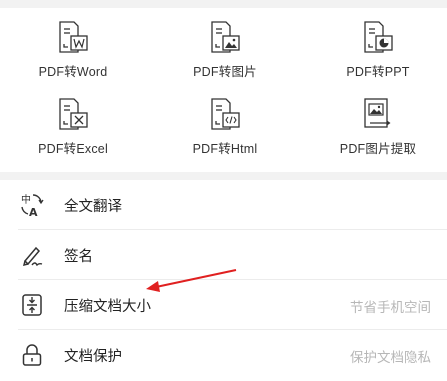 Image resolution: width=447 pixels, height=381 pixels. Describe the element at coordinates (78, 257) in the screenshot. I see `list-item-label: 签名` at that location.